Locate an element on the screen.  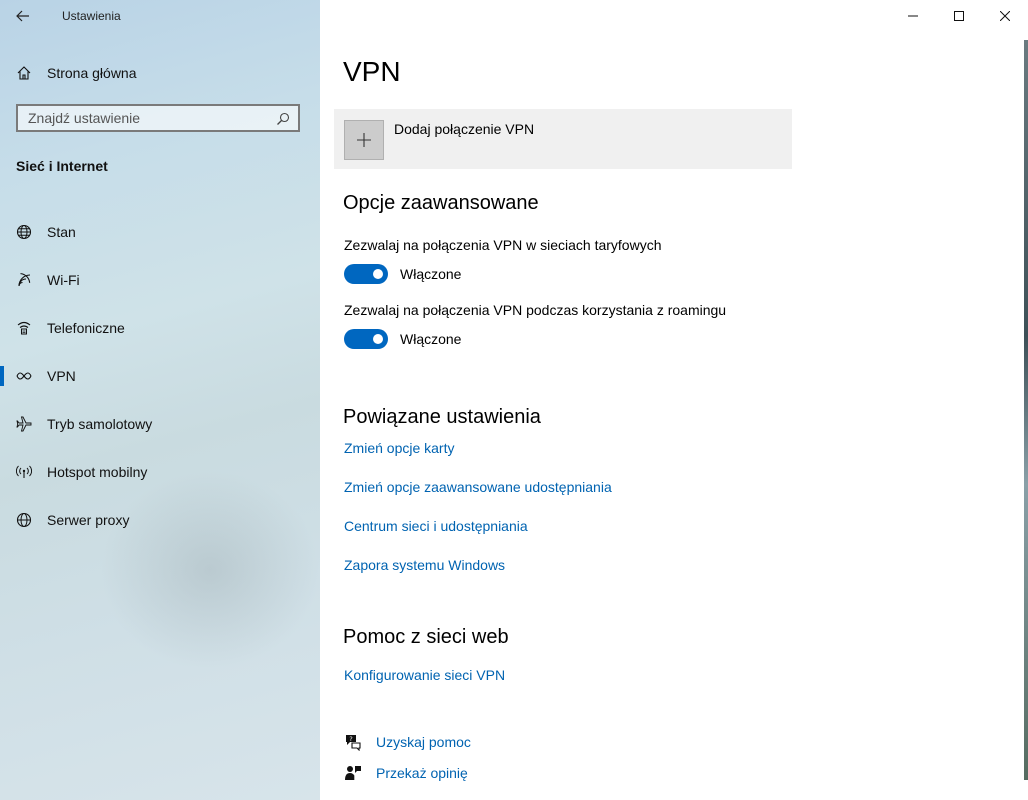
close-button is located at coordinates (1005, 16).